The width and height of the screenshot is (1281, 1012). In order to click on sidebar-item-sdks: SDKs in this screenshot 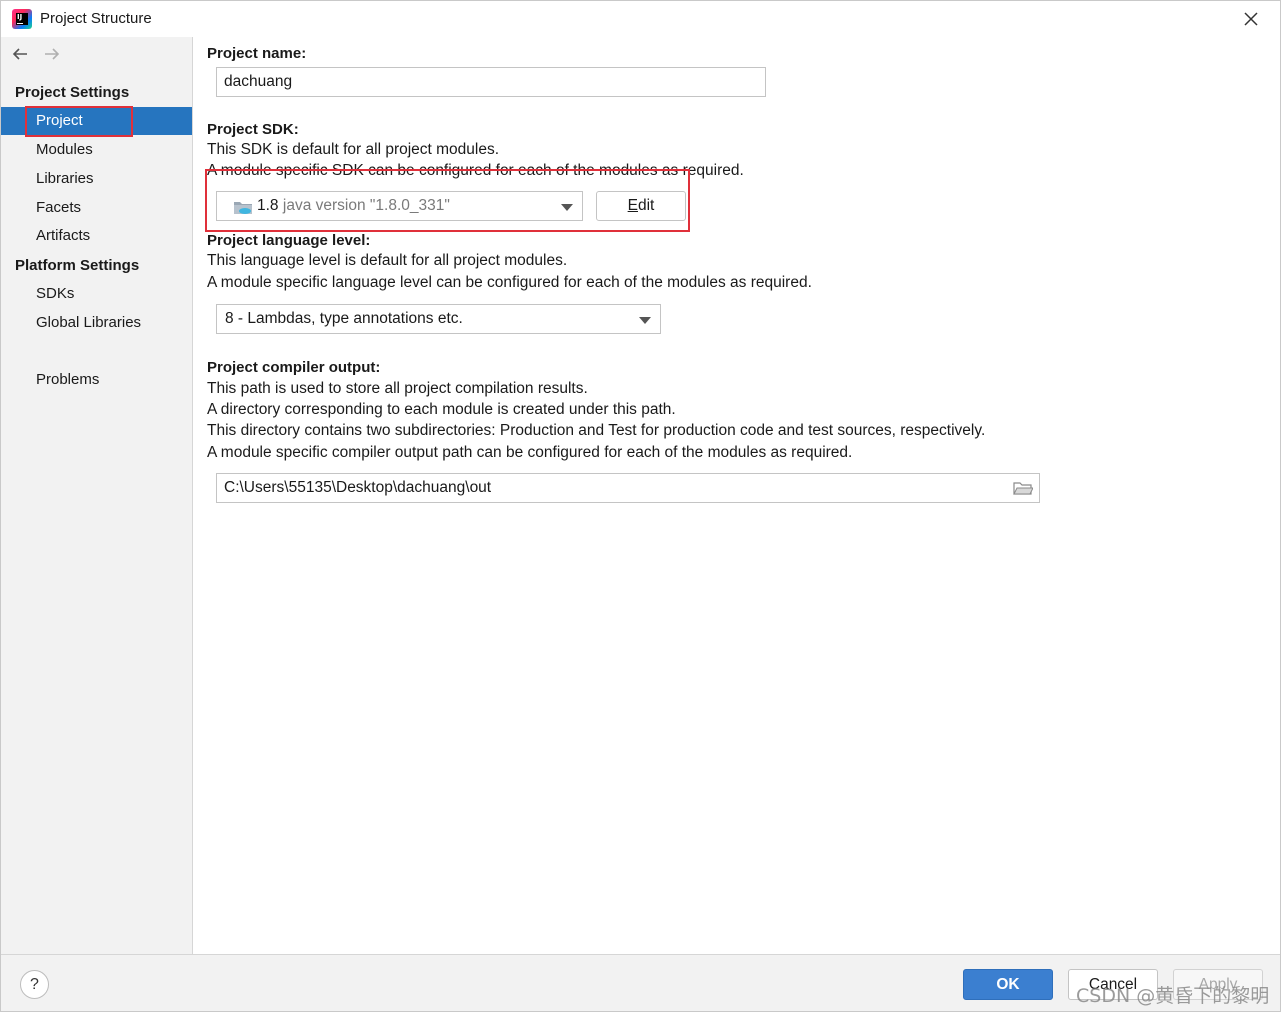, I will do `click(96, 294)`.